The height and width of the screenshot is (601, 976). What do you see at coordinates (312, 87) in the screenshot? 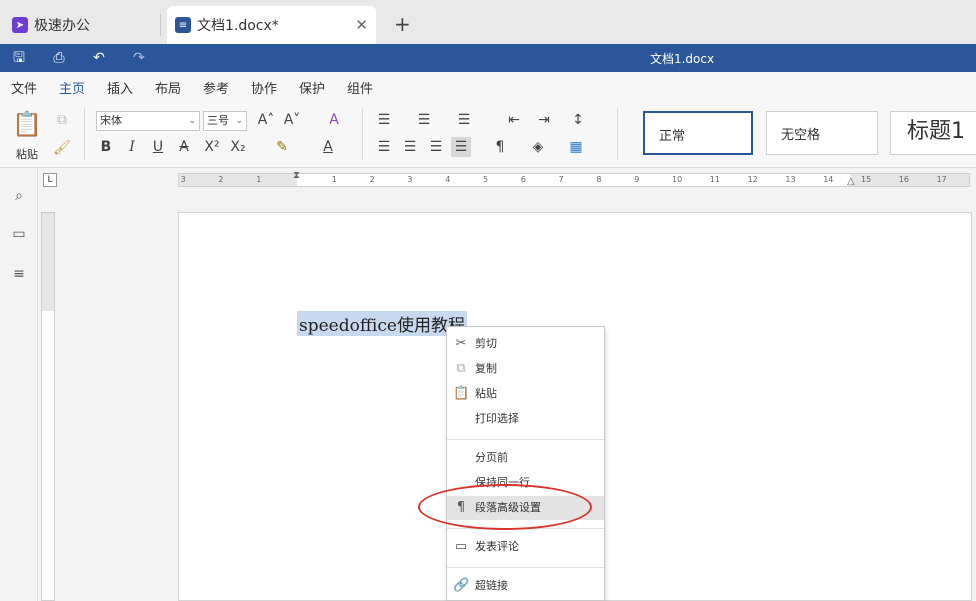
I see `tab-protect: 保护` at bounding box center [312, 87].